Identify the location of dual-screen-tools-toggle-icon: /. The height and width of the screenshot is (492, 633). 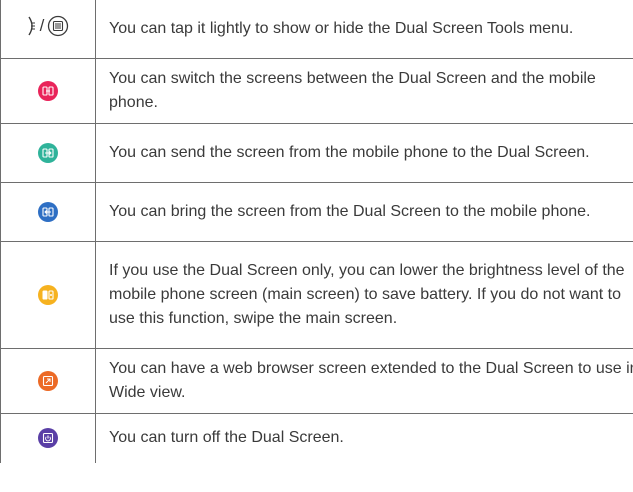
(48, 26).